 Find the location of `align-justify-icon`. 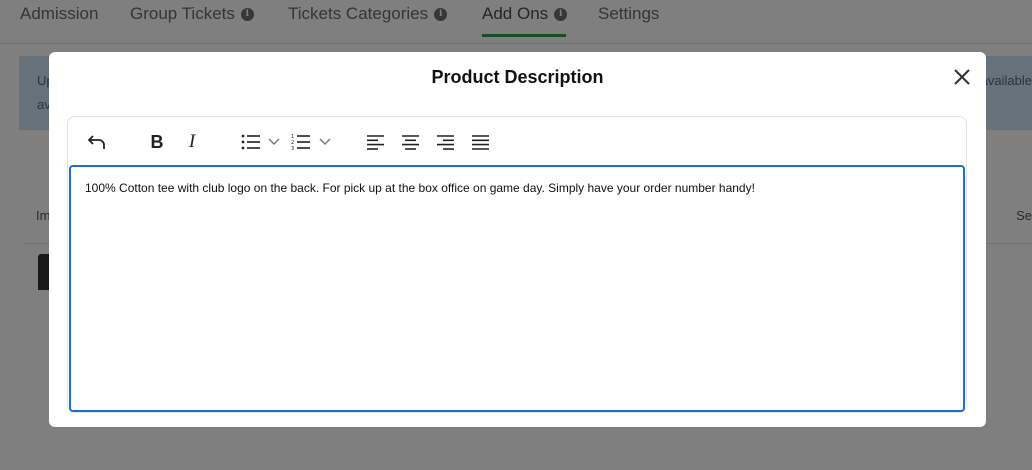

align-justify-icon is located at coordinates (481, 142).